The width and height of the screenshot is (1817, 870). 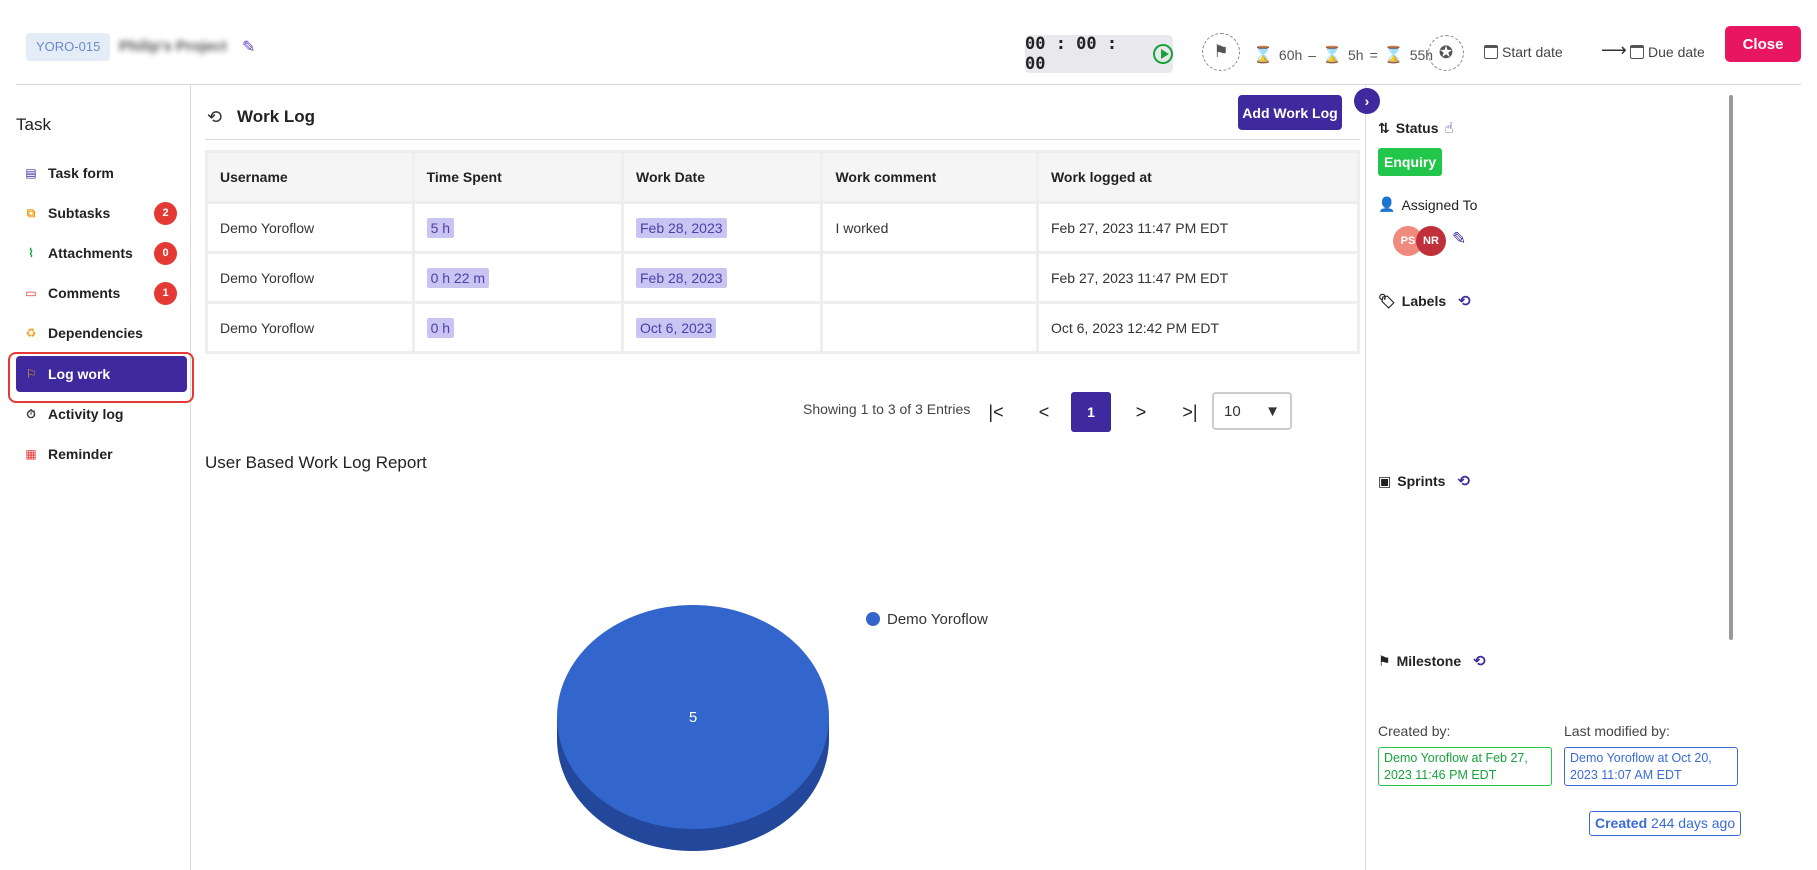 I want to click on hand-pointer-icon: ☝, so click(x=1449, y=128).